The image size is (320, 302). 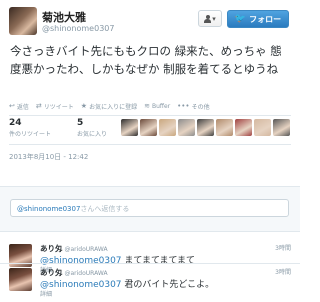 I want to click on favorite-action: ★ お気に入りに登録, so click(x=109, y=106).